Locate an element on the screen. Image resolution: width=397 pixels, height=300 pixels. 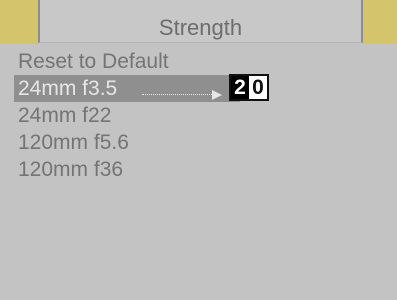
menu-item-24mm-f22: 24mm f22 is located at coordinates (199, 115).